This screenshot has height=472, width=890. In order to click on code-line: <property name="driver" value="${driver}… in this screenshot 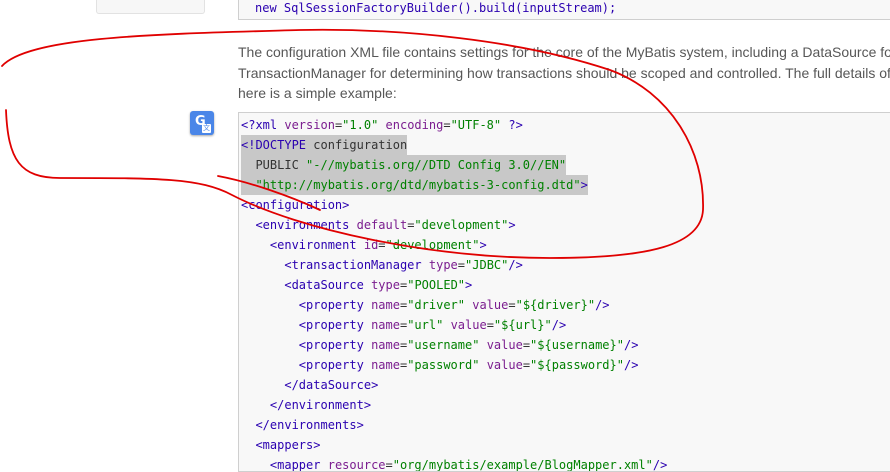, I will do `click(454, 305)`.